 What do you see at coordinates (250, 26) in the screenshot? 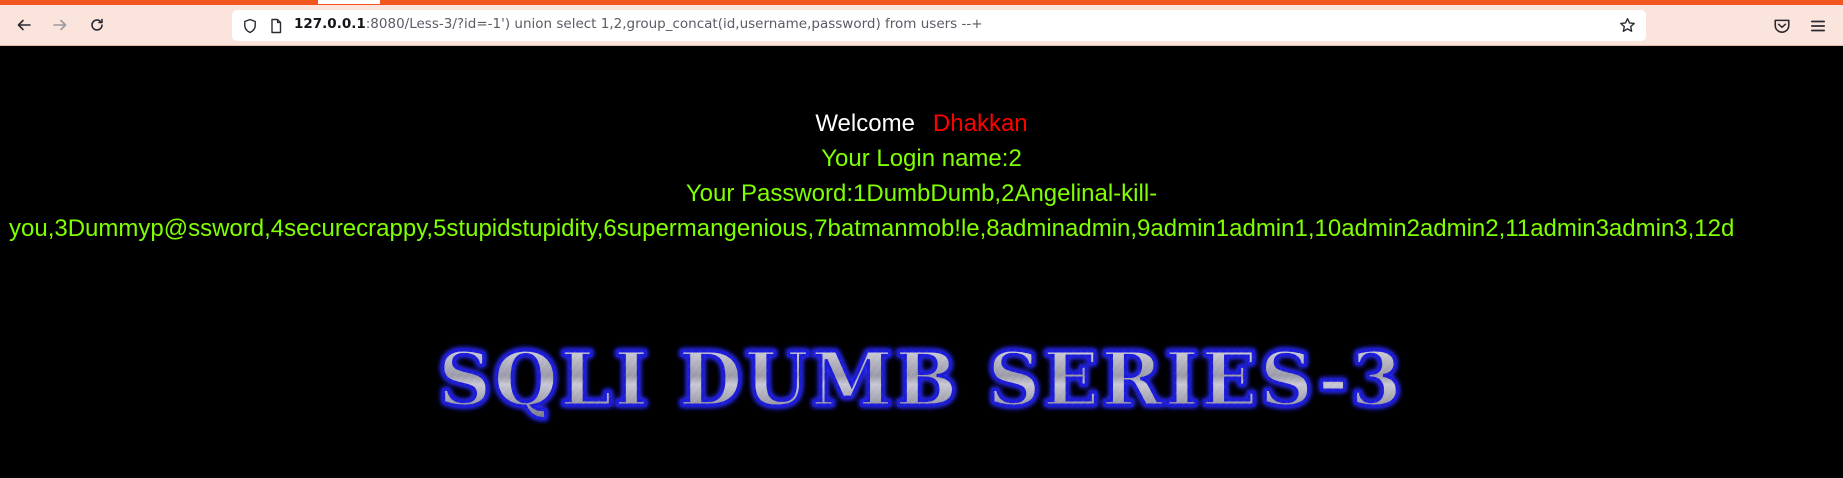
I see `shield-icon` at bounding box center [250, 26].